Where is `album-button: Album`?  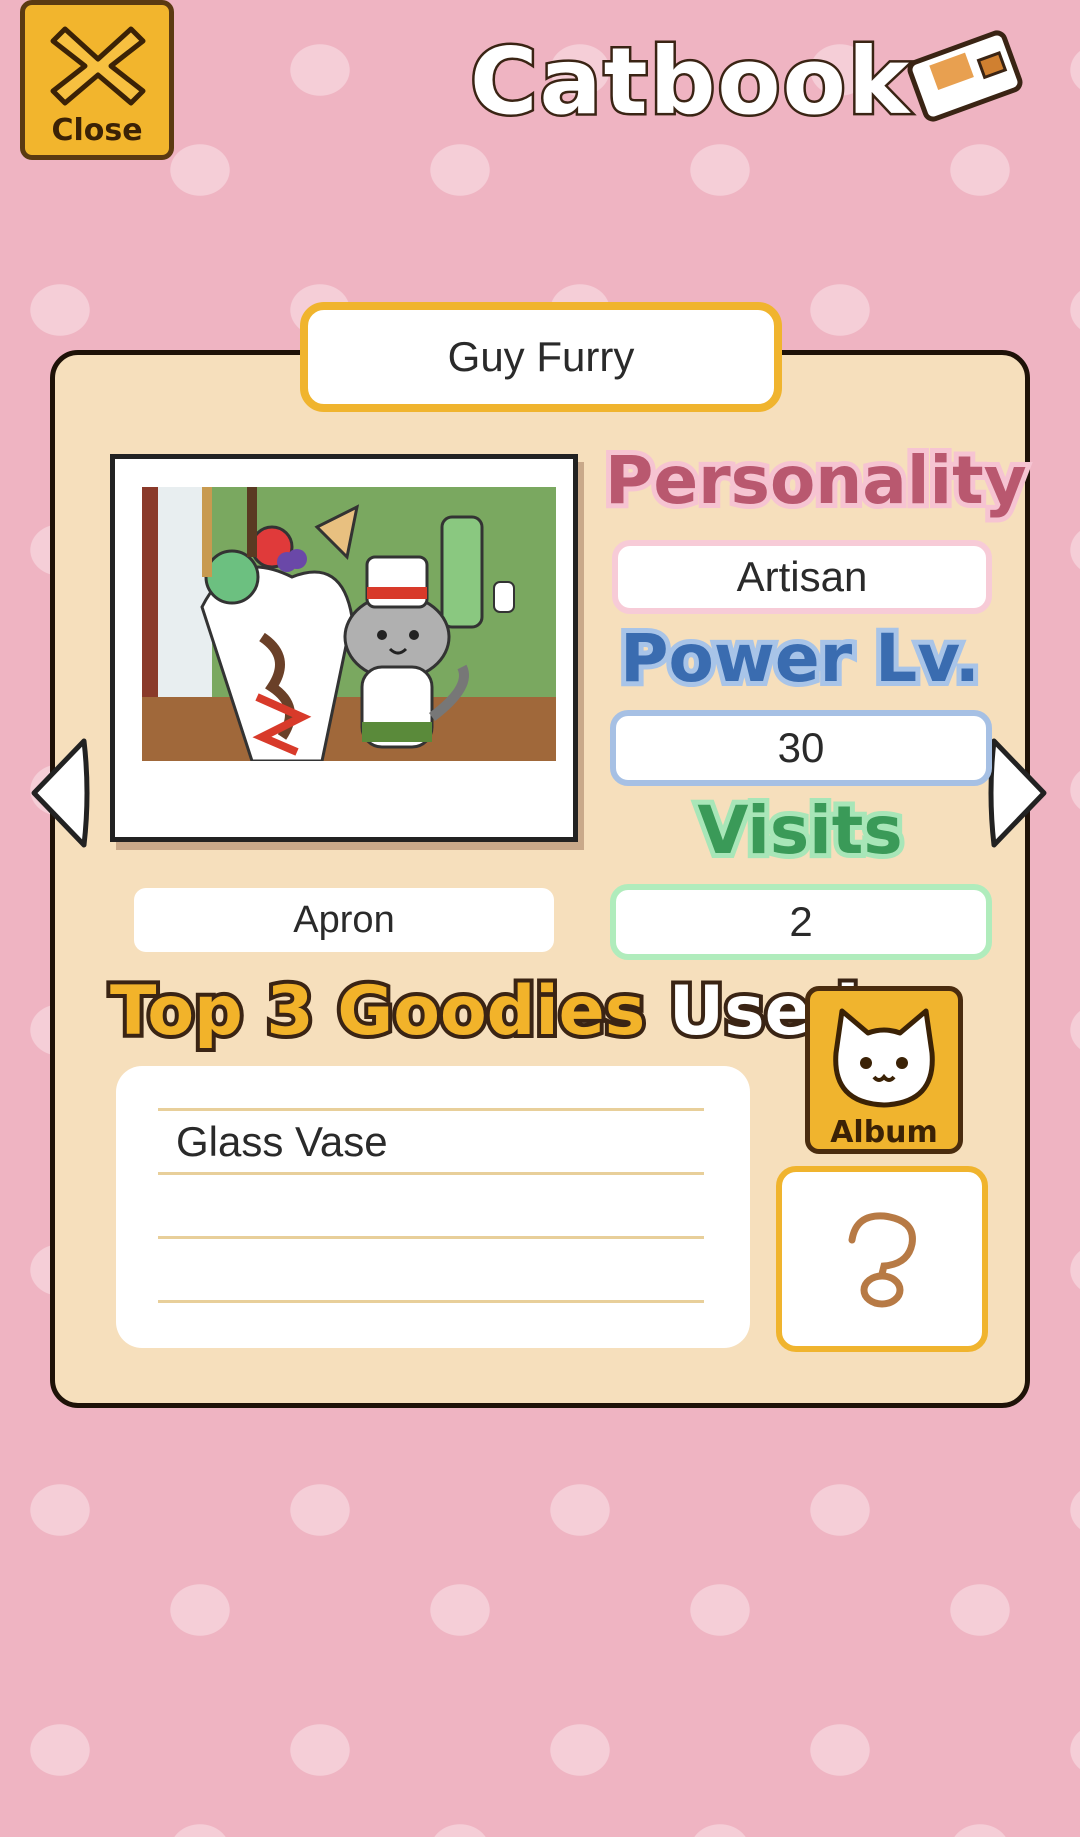 album-button: Album is located at coordinates (884, 1070).